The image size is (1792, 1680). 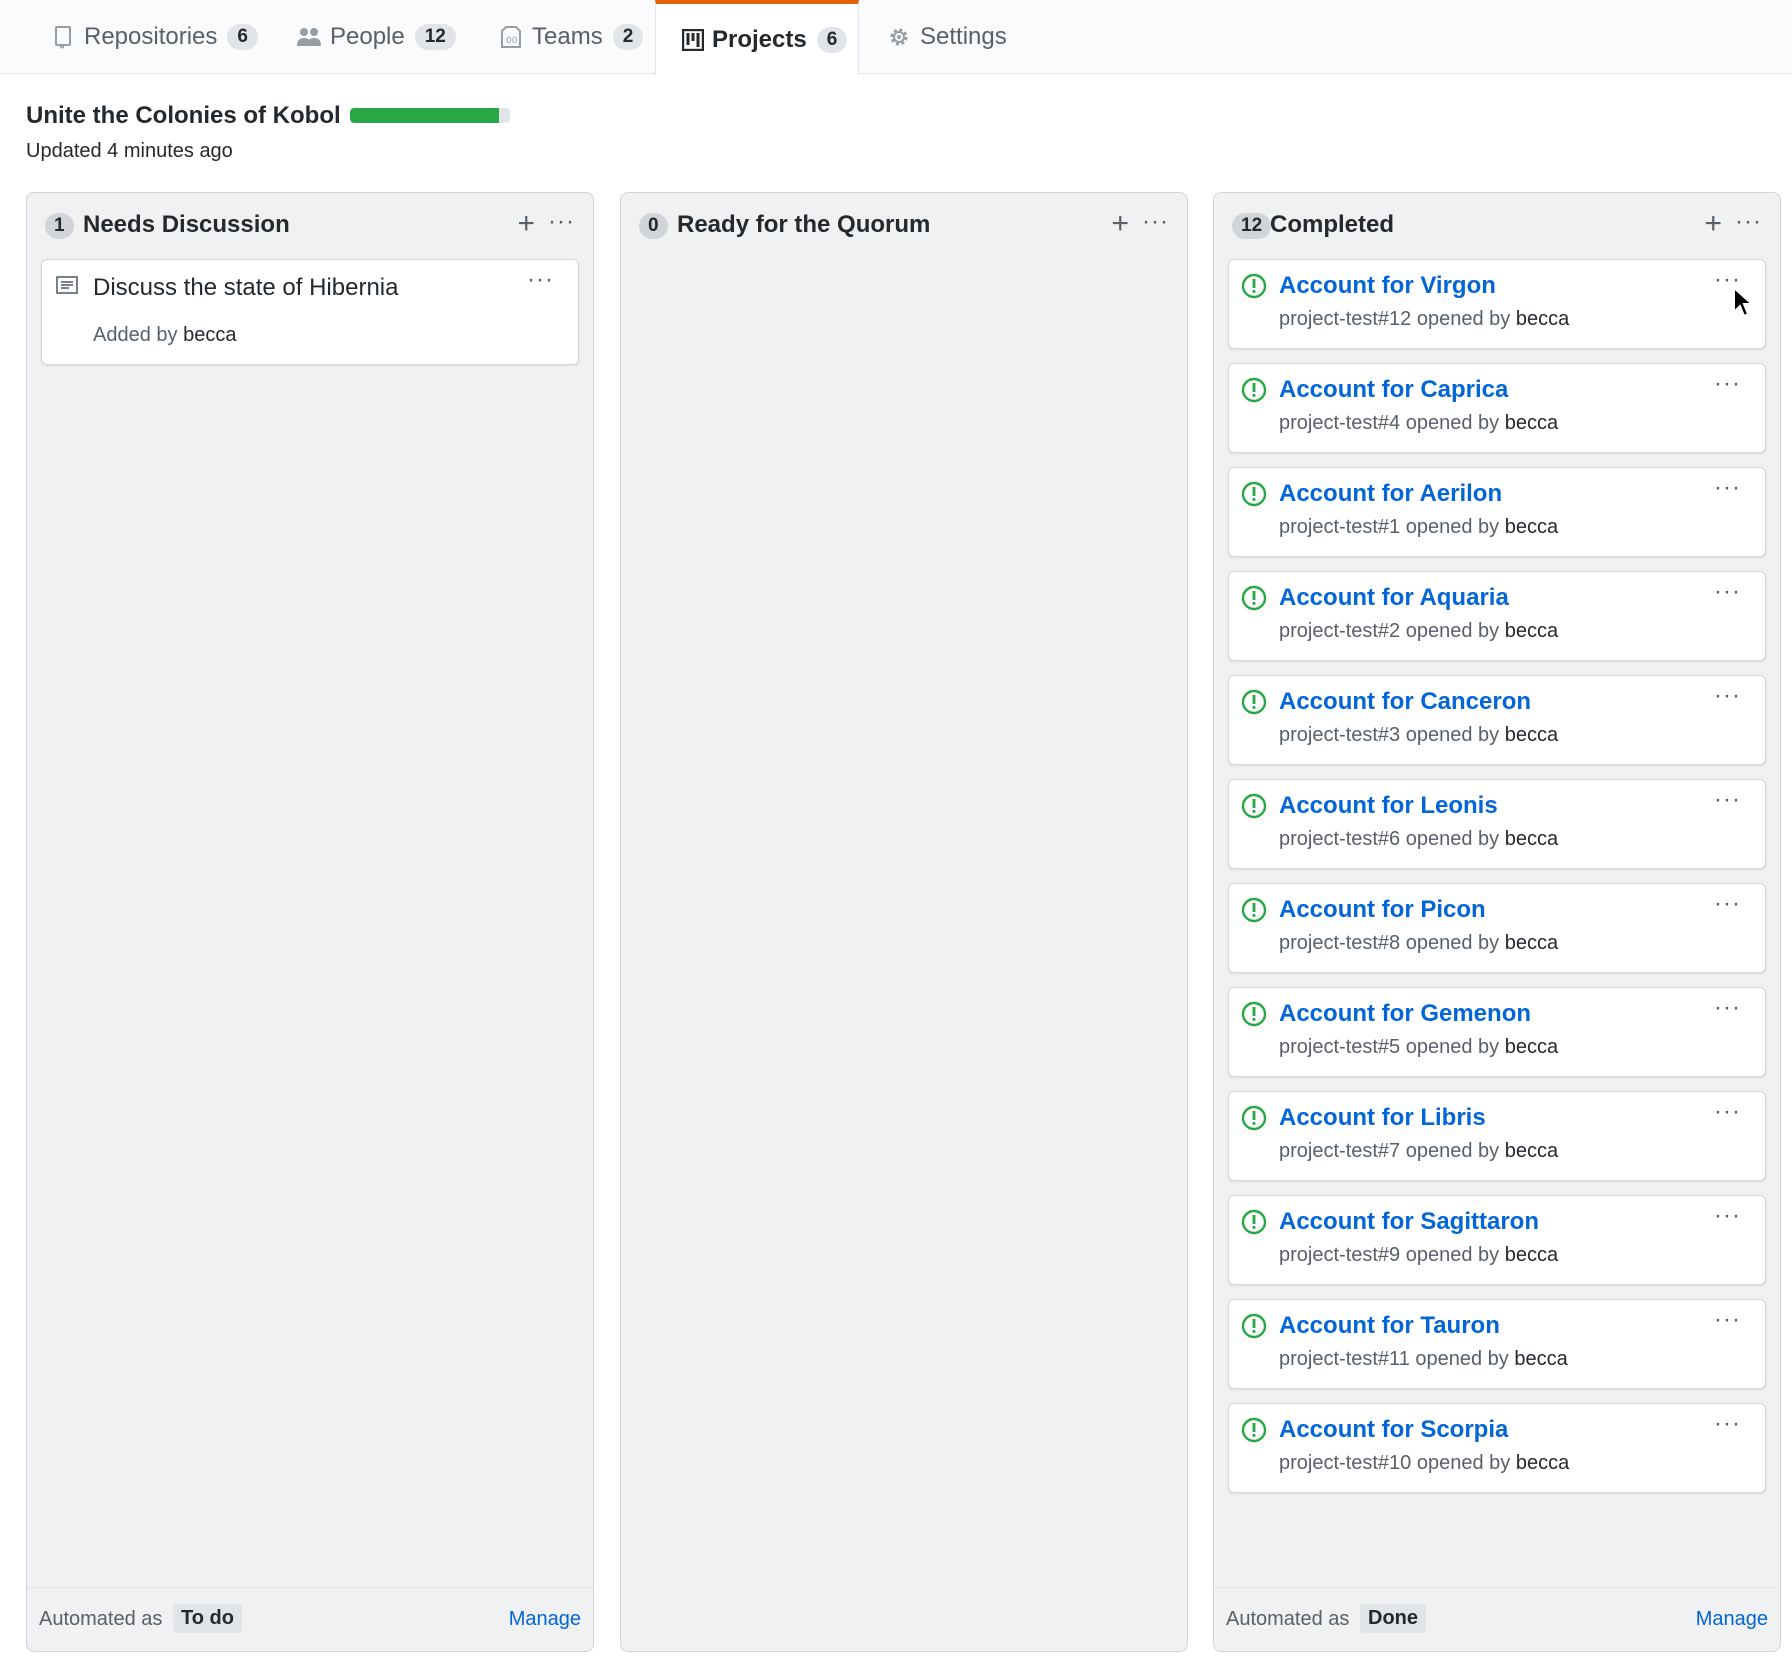 What do you see at coordinates (209, 335) in the screenshot?
I see `note-author: becca` at bounding box center [209, 335].